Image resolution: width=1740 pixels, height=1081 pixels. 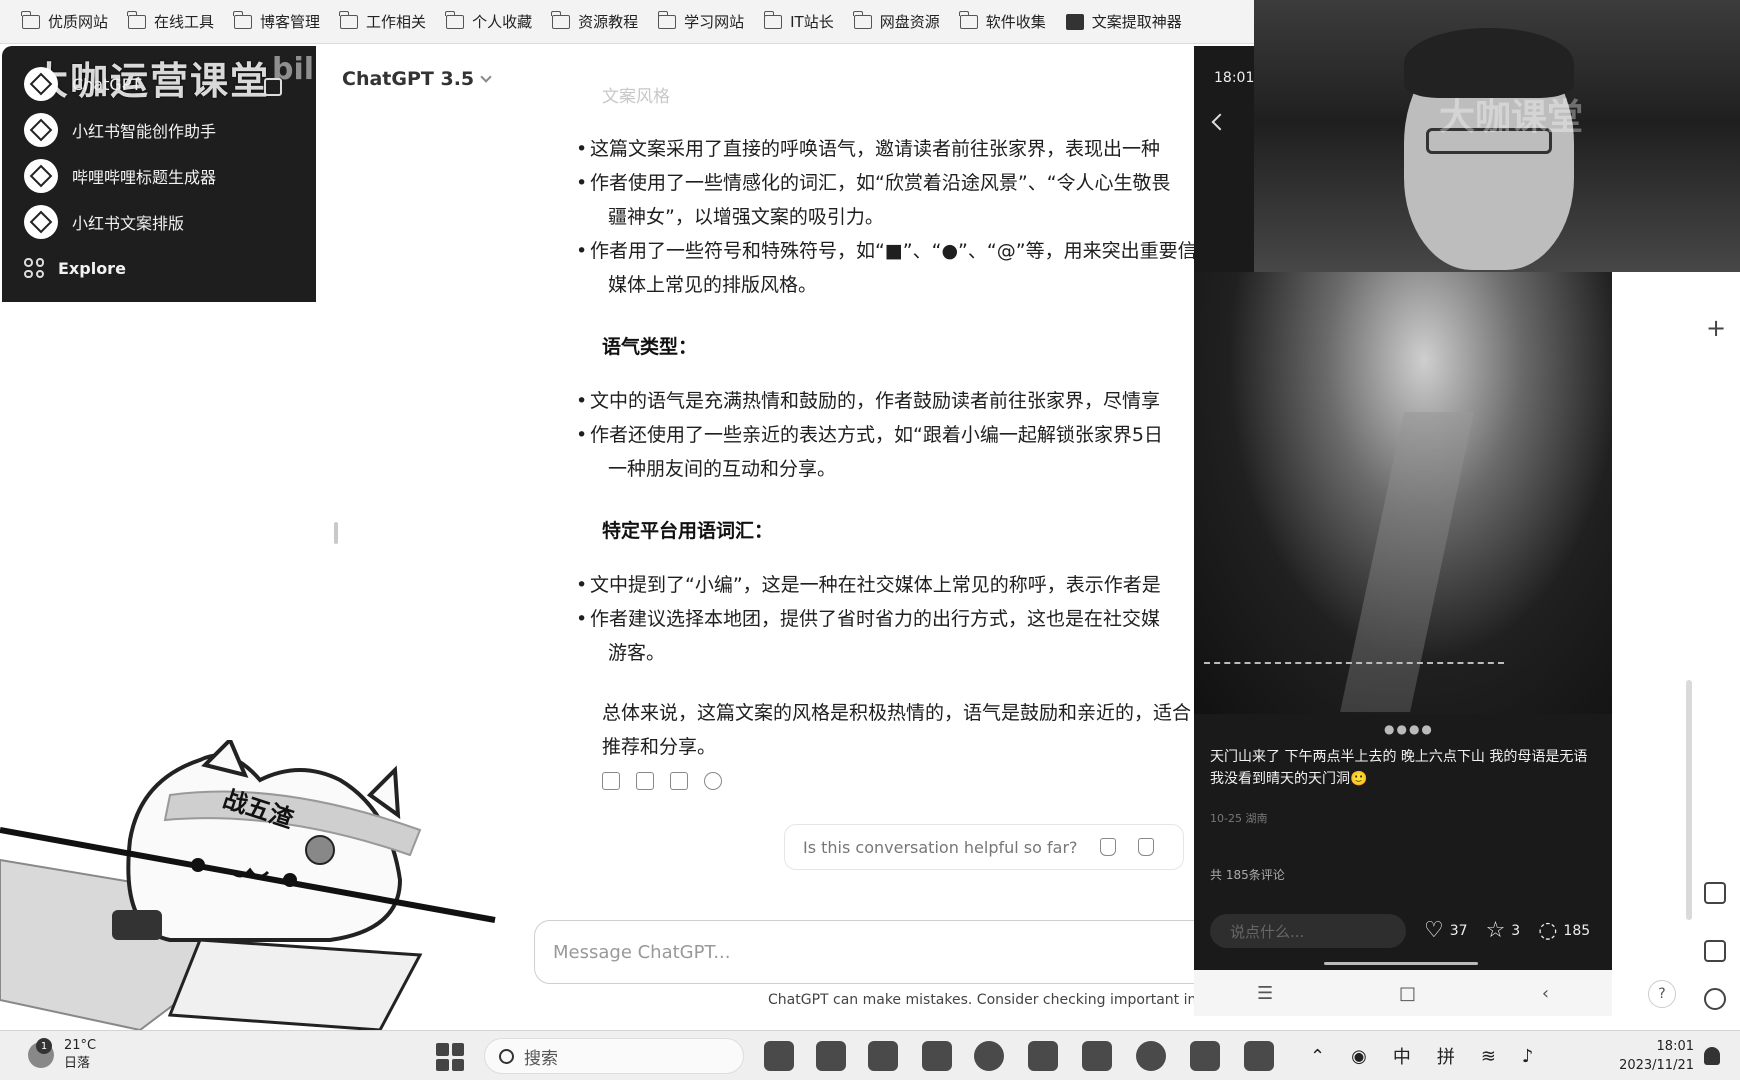 What do you see at coordinates (799, 22) in the screenshot?
I see `bookmark-item: IT站长` at bounding box center [799, 22].